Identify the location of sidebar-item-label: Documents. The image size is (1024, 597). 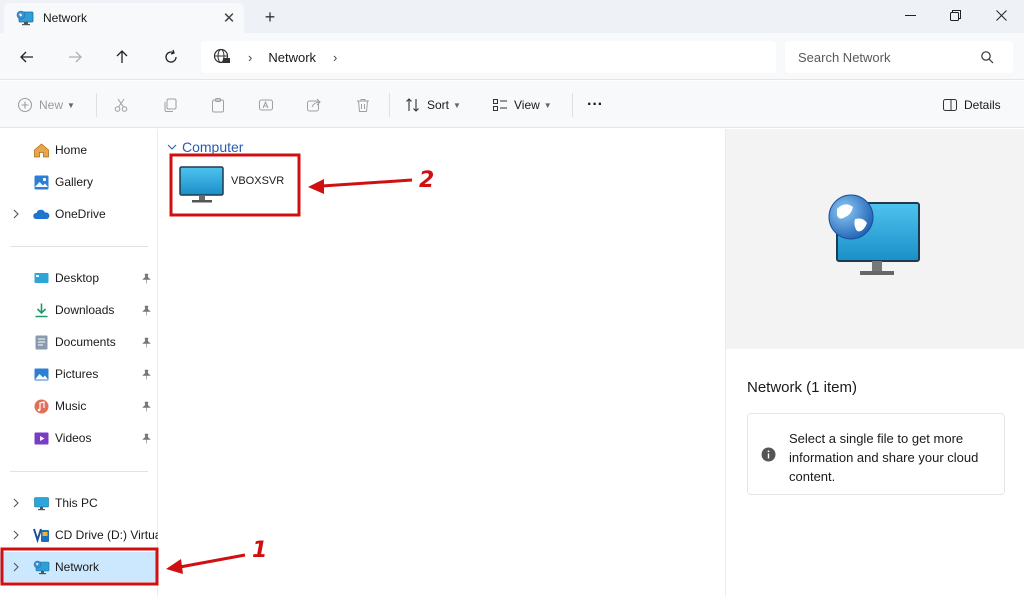
(85, 342).